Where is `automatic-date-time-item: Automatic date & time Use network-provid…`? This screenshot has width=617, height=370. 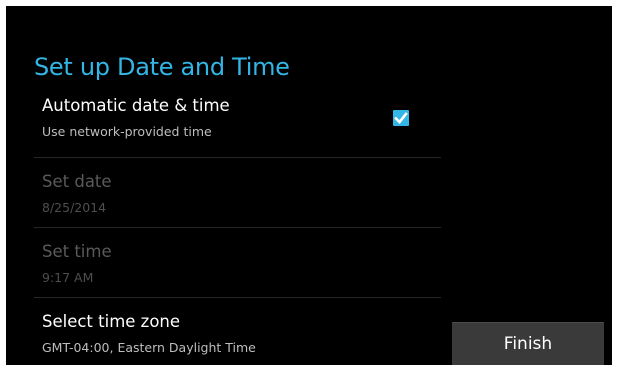
automatic-date-time-item: Automatic date & time Use network-provid… is located at coordinates (237, 123).